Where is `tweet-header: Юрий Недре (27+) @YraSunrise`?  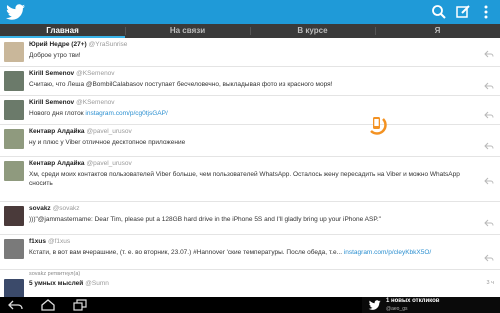
tweet-header: Юрий Недре (27+) @YraSunrise is located at coordinates (78, 44).